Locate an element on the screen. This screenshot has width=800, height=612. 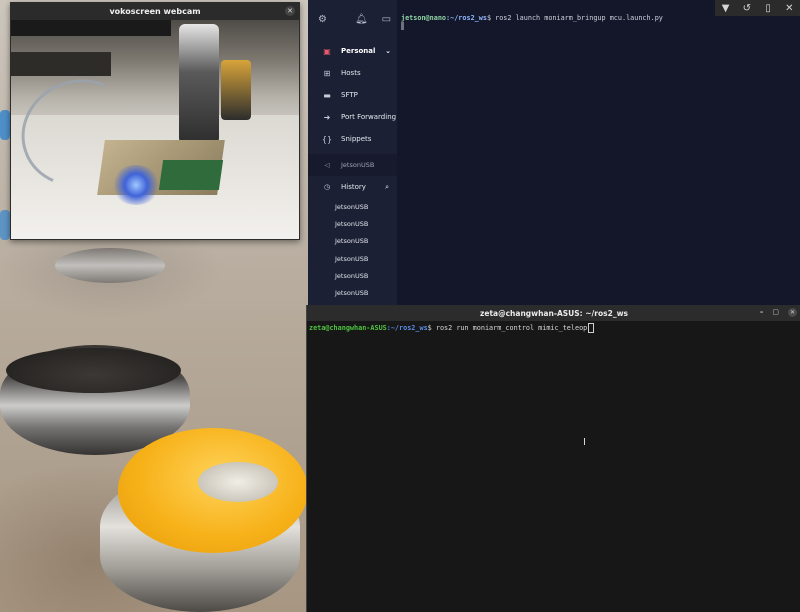
sidebar-item-sftp: ▬ SFTP is located at coordinates (352, 95).